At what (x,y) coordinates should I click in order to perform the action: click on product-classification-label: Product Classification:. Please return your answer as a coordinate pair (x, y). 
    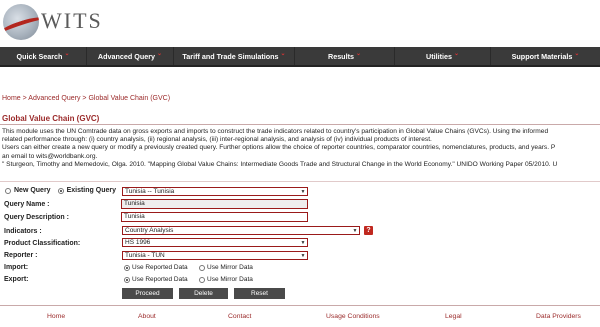
    Looking at the image, I should click on (42, 243).